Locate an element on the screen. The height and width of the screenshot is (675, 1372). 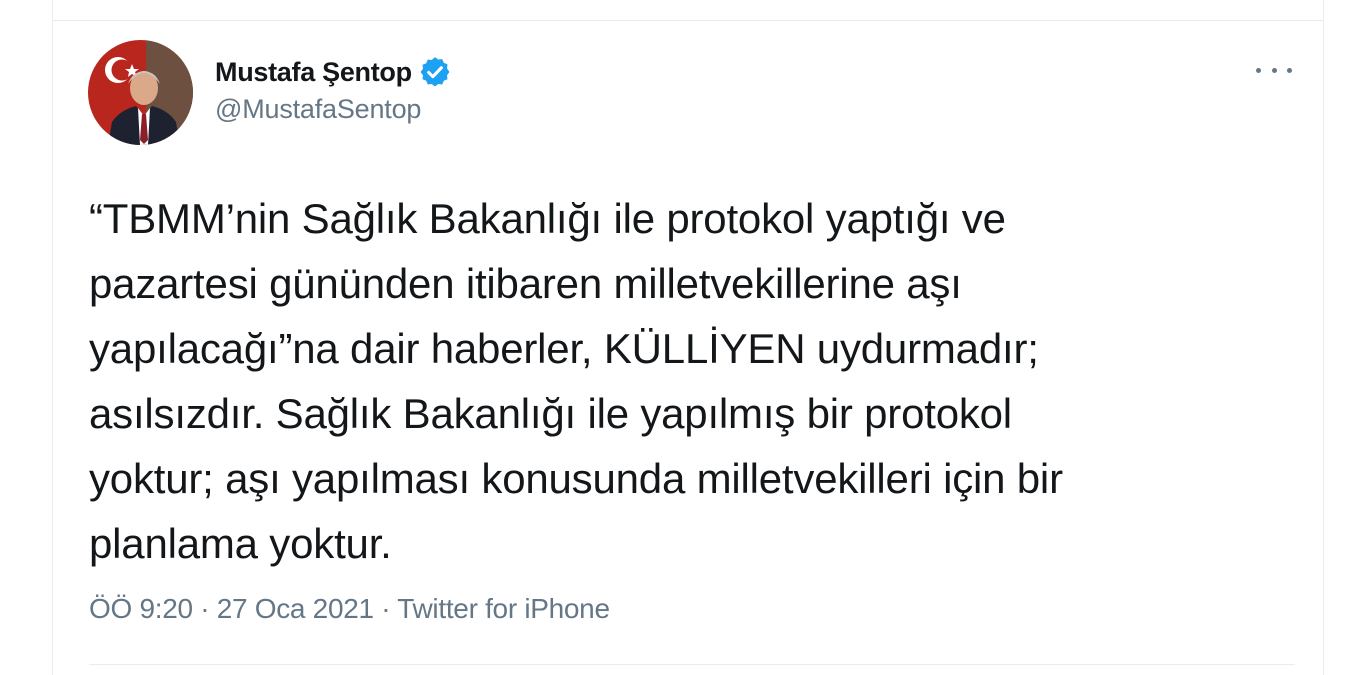
top-divider is located at coordinates (688, 20).